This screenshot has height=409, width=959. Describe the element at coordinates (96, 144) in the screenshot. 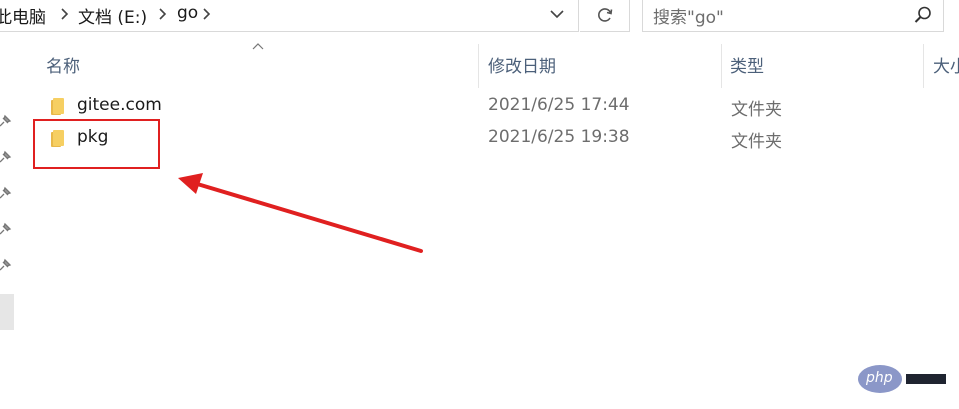

I see `highlight-box` at that location.